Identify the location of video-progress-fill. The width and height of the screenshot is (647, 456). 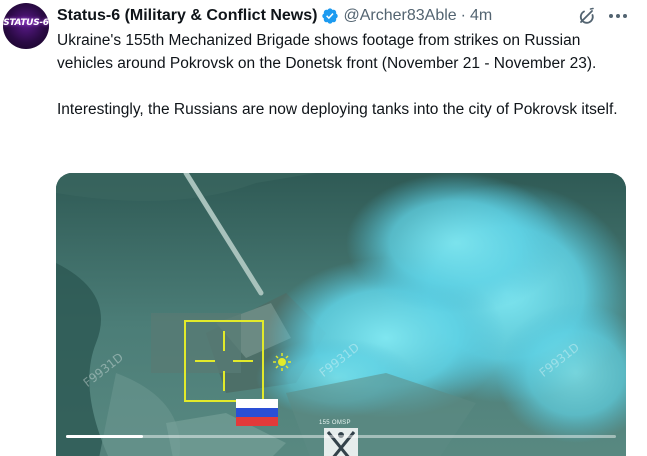
(104, 436).